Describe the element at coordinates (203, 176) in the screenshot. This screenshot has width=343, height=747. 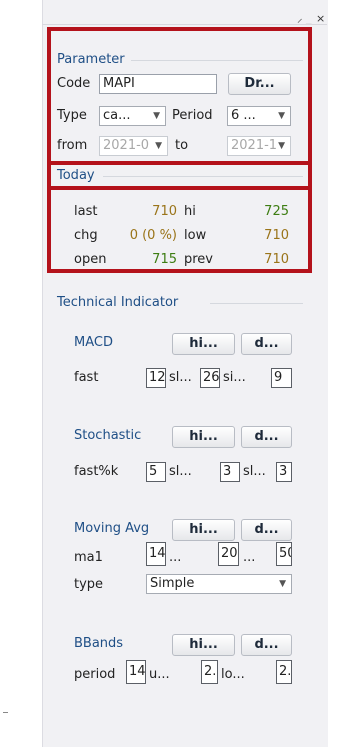
I see `today-divider` at that location.